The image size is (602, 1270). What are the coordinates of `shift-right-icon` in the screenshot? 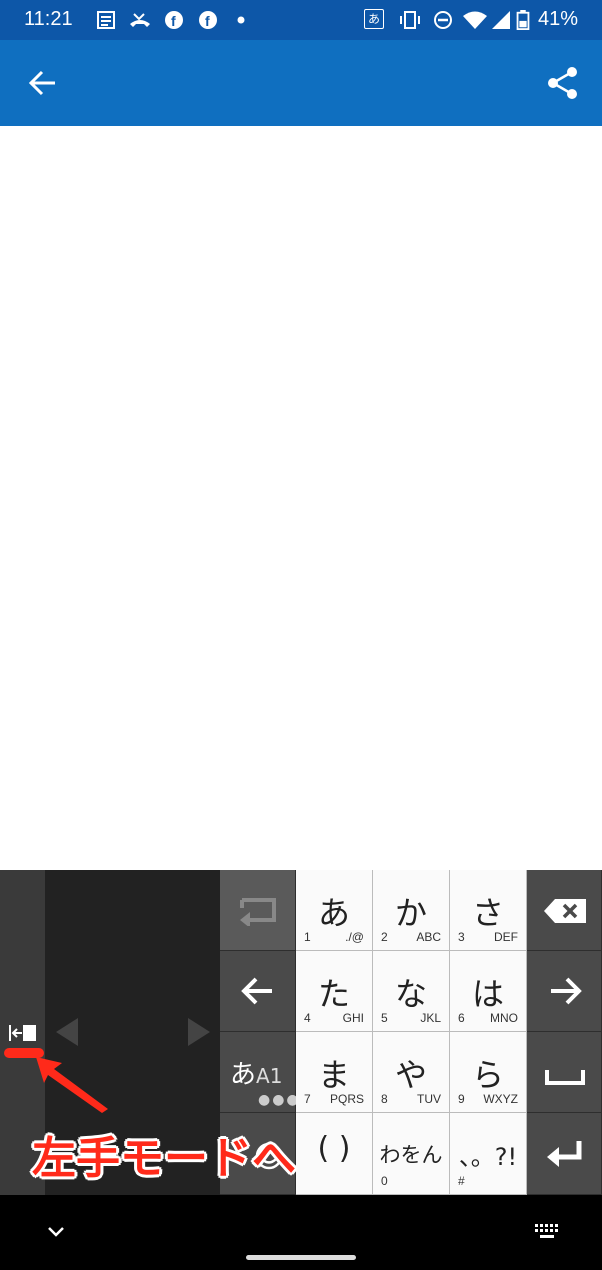 It's located at (199, 1032).